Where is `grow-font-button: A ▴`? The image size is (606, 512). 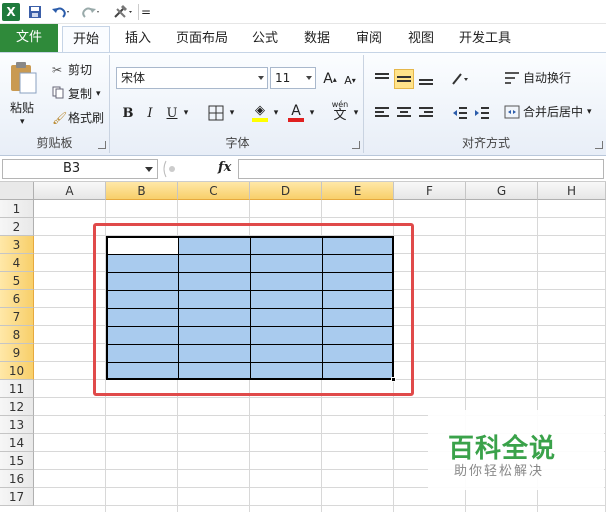 grow-font-button: A ▴ is located at coordinates (330, 79).